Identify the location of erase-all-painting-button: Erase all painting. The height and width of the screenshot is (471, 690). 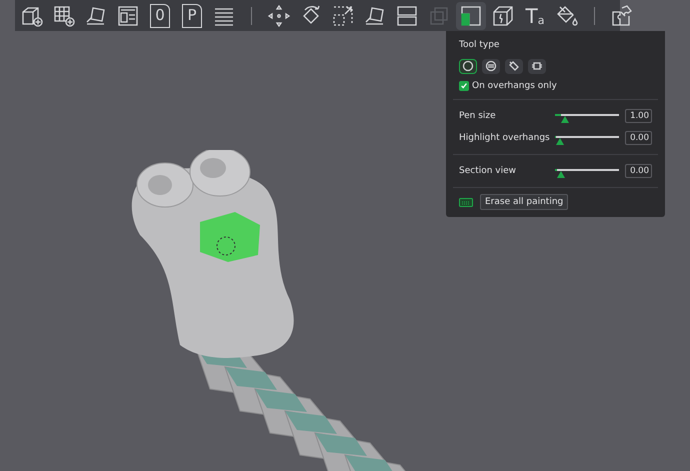
(524, 202).